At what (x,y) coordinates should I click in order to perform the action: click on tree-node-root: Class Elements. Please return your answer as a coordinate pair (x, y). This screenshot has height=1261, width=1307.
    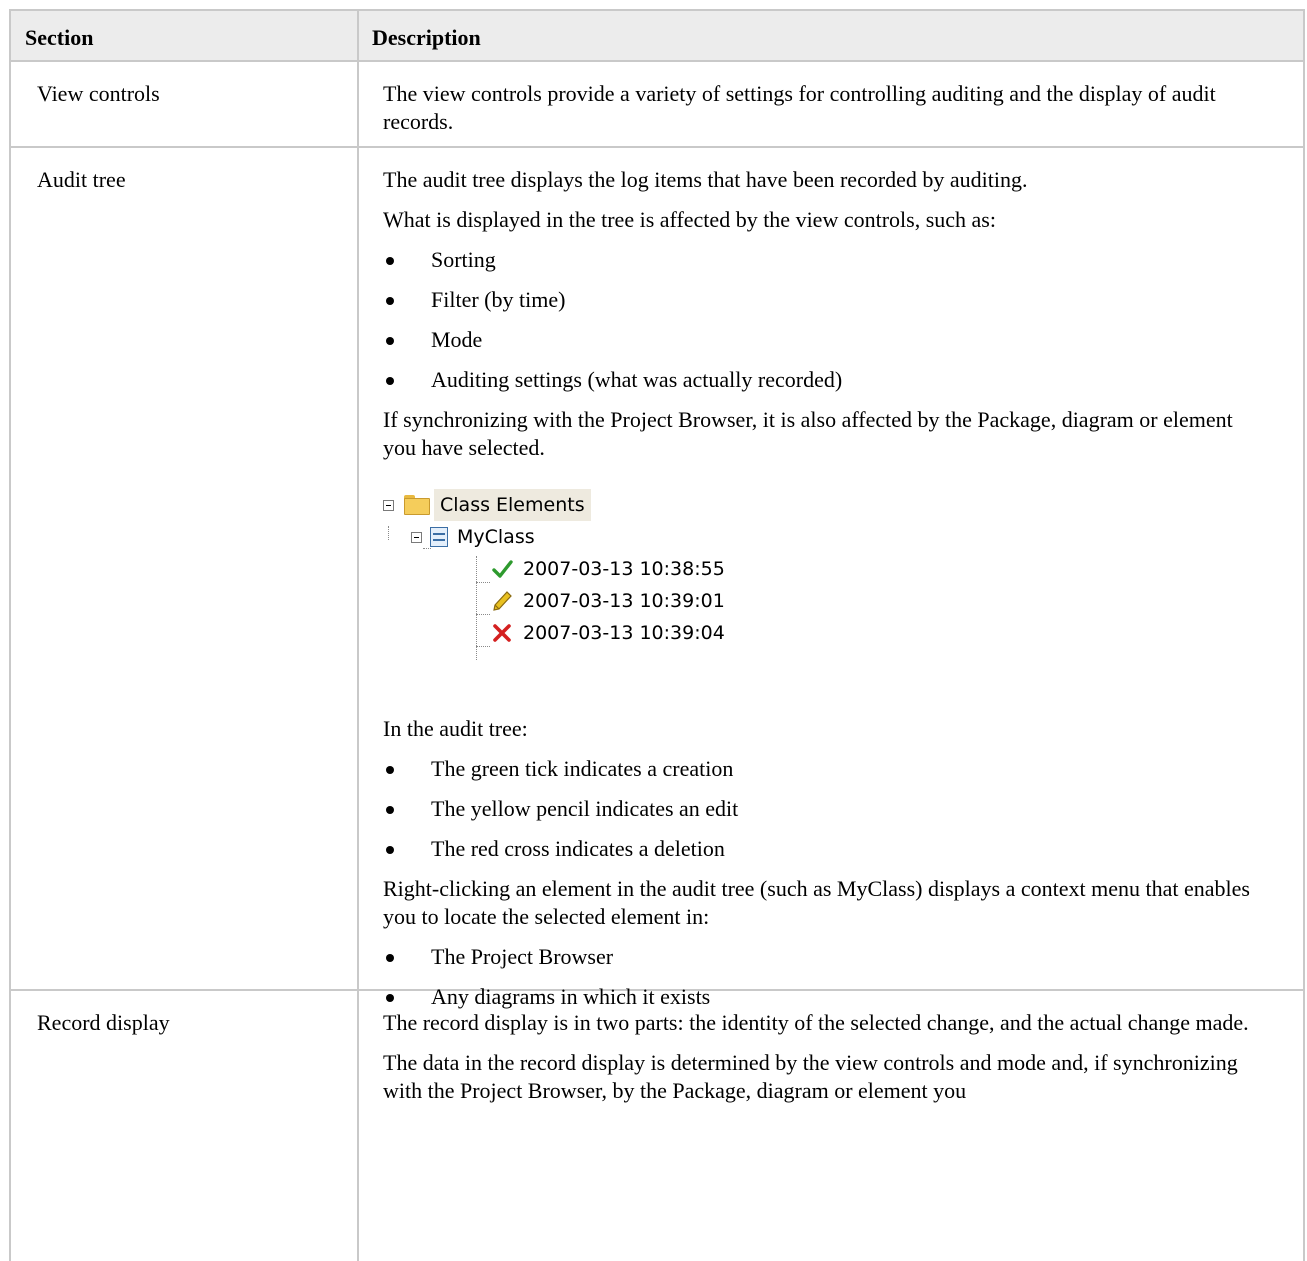
    Looking at the image, I should click on (487, 505).